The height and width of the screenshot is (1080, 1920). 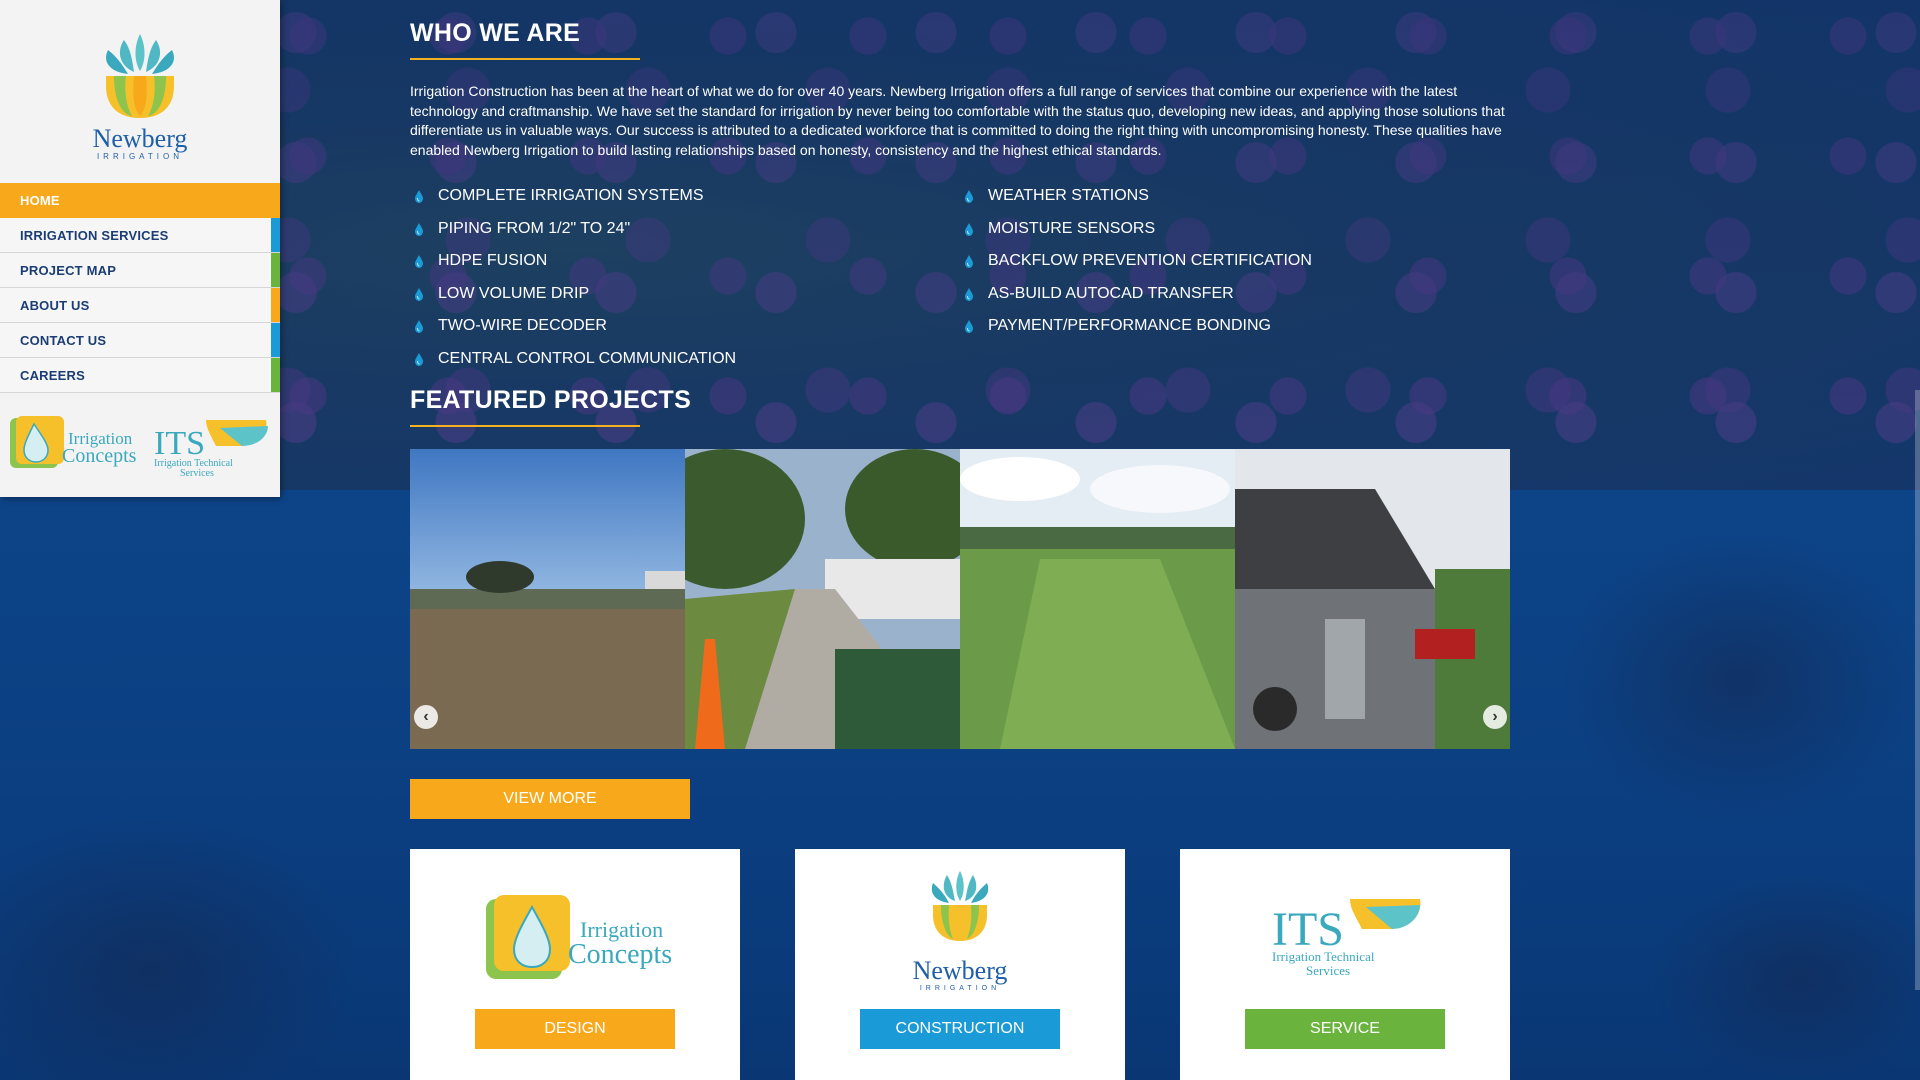 I want to click on nav-item-home: HOME, so click(x=140, y=200).